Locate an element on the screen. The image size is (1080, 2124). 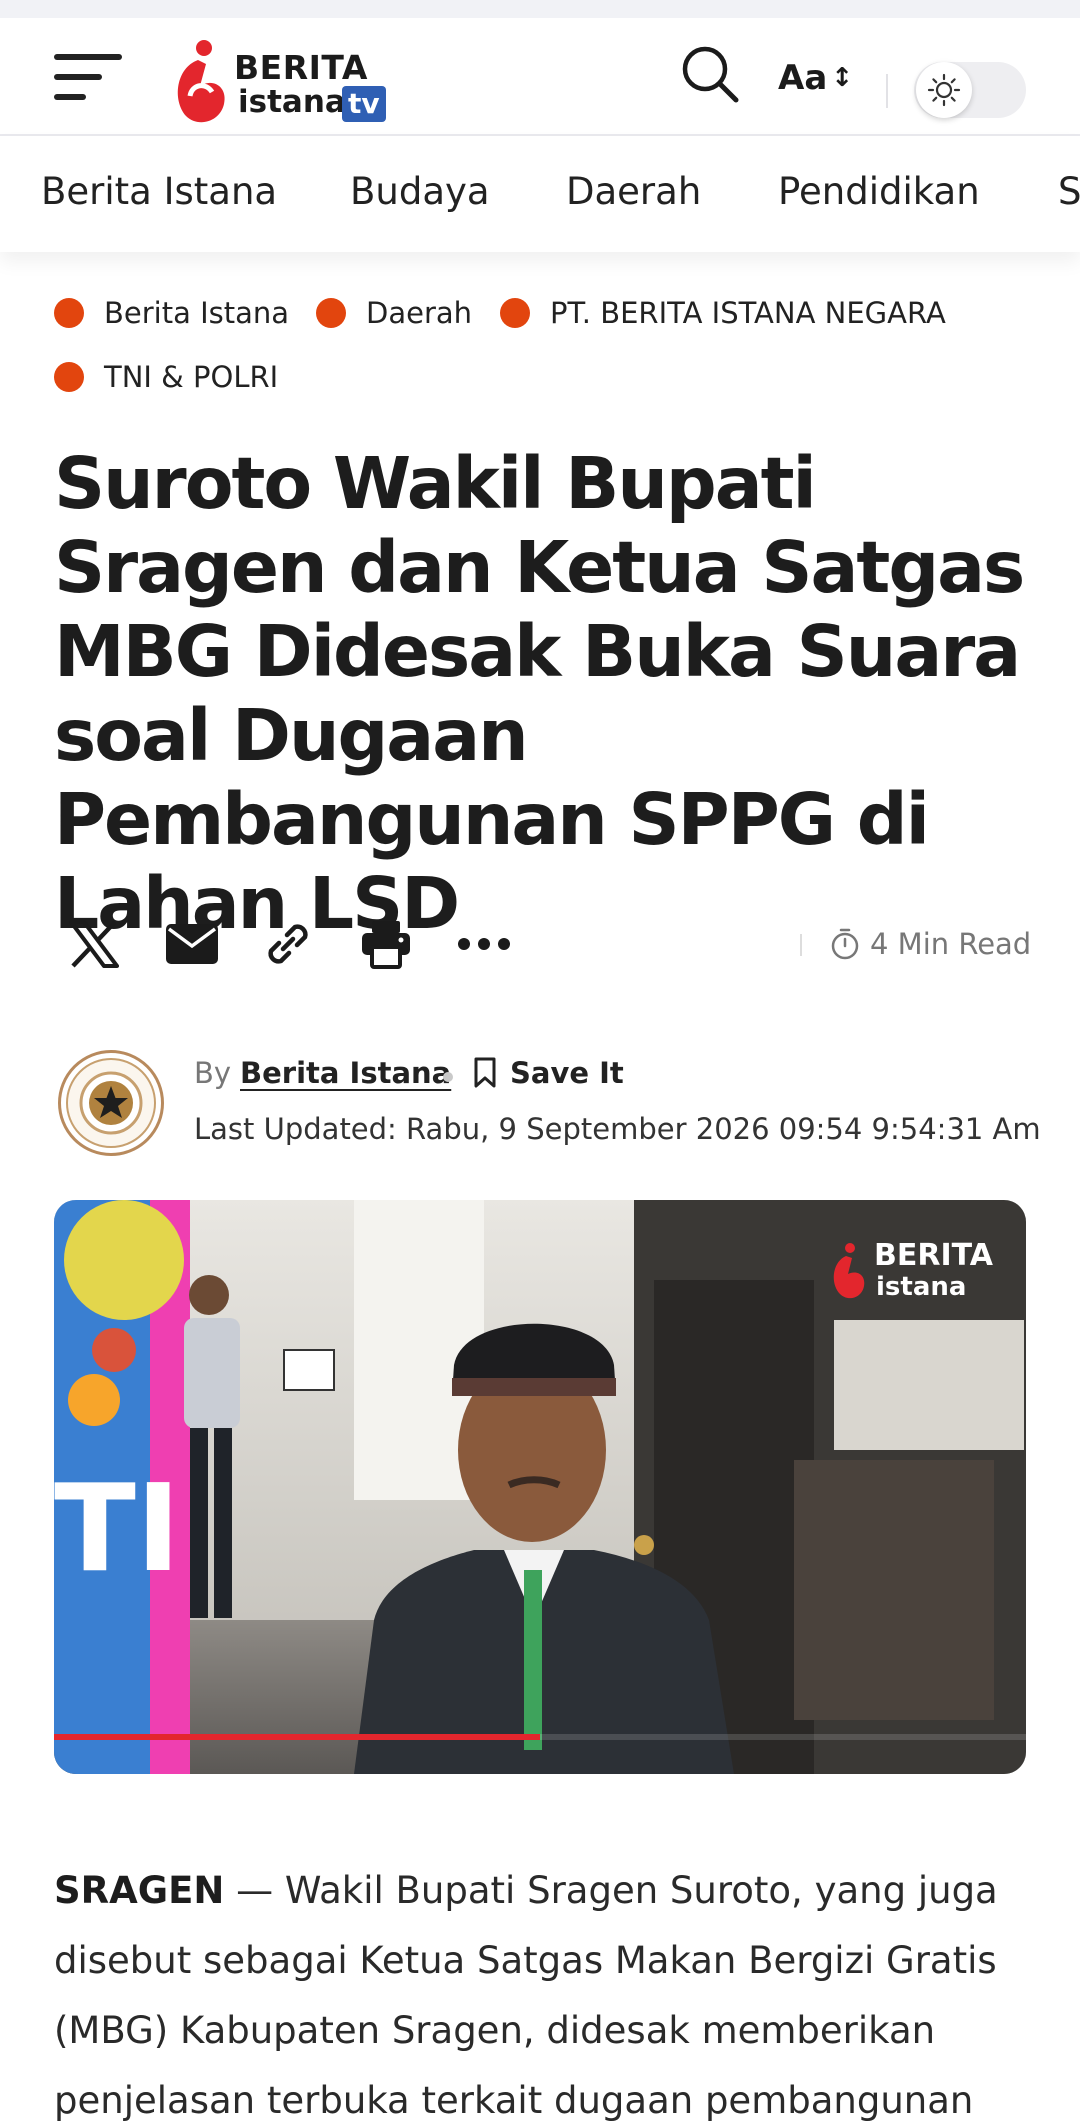
dark-mode-toggle is located at coordinates (970, 90).